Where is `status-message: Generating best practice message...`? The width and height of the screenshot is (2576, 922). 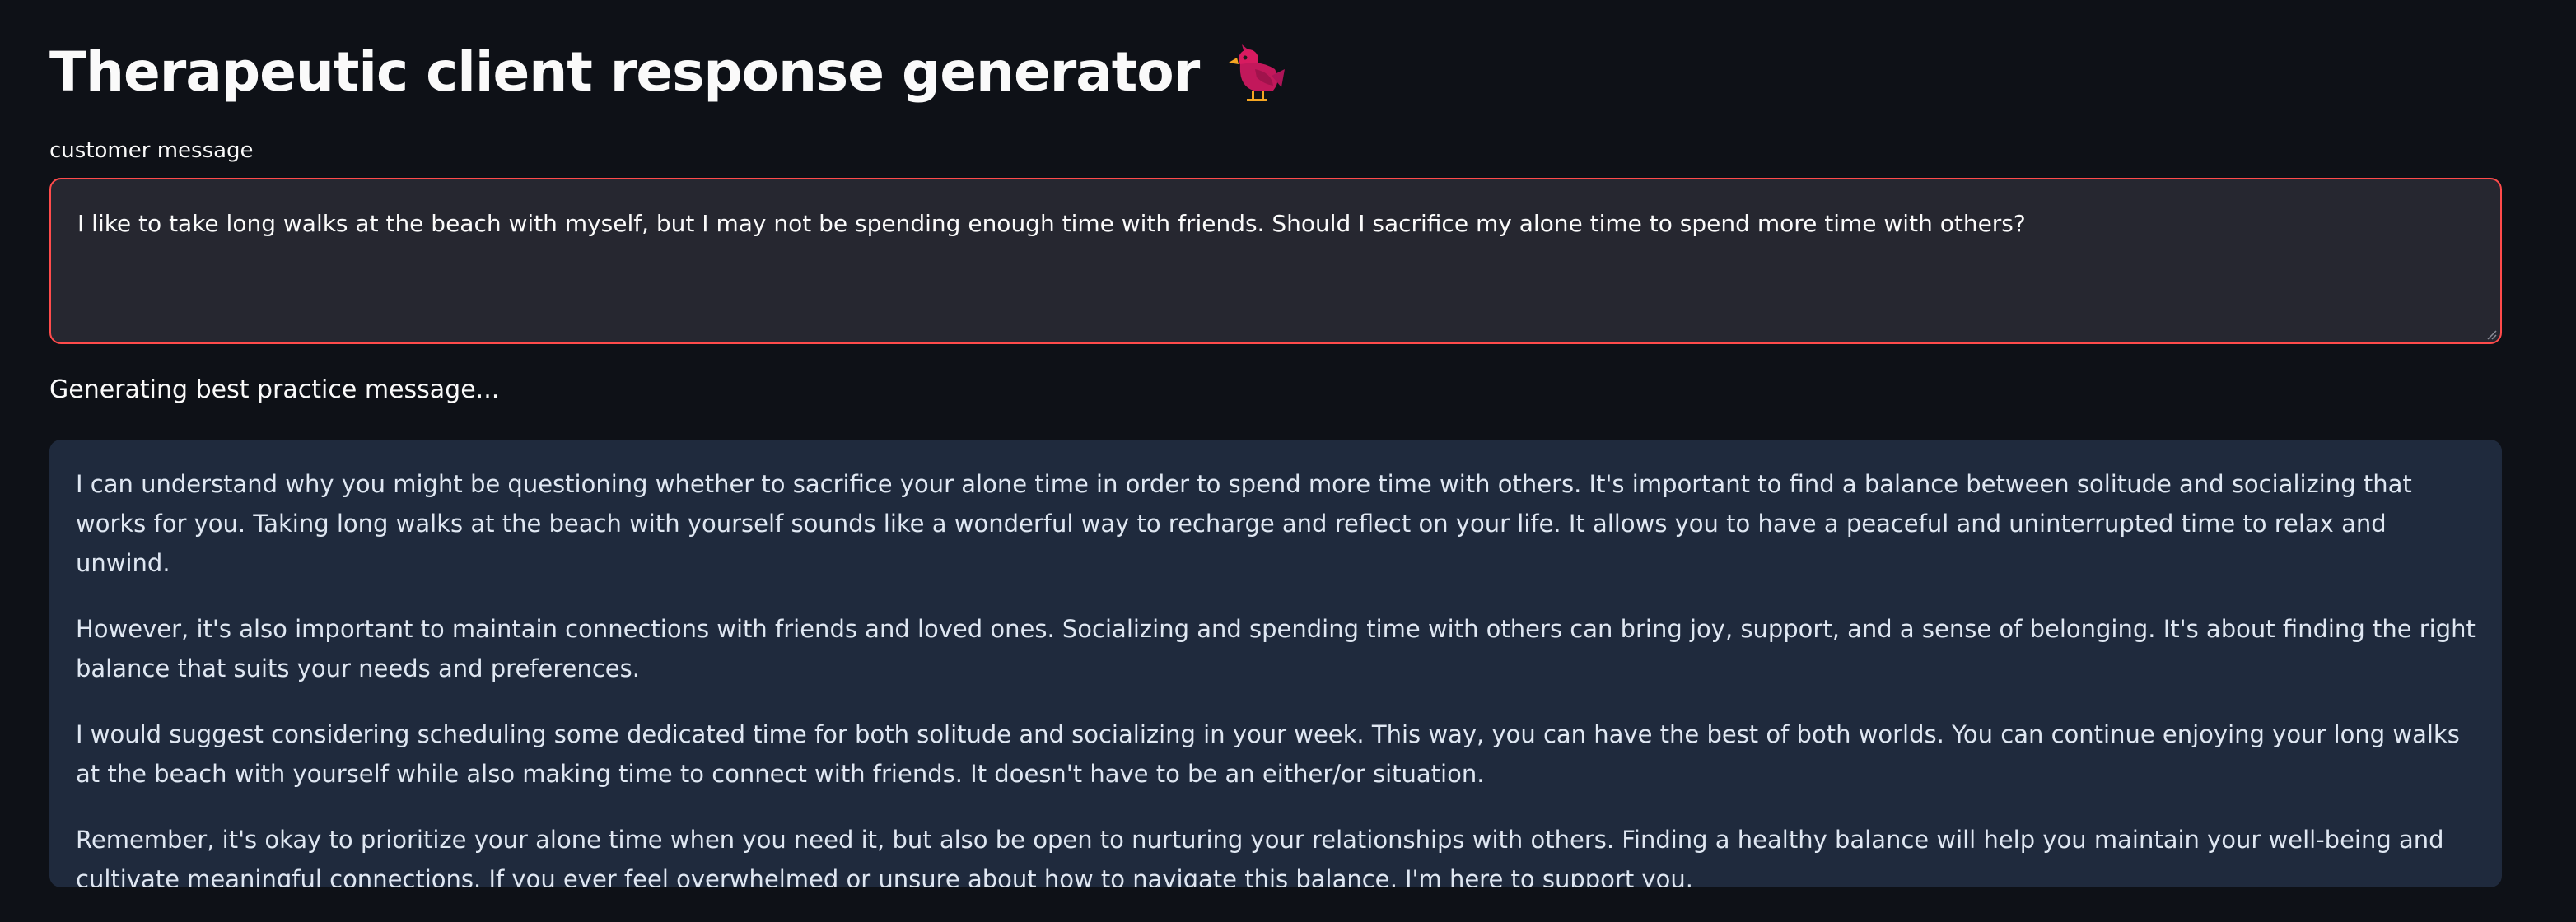
status-message: Generating best practice message... is located at coordinates (274, 389).